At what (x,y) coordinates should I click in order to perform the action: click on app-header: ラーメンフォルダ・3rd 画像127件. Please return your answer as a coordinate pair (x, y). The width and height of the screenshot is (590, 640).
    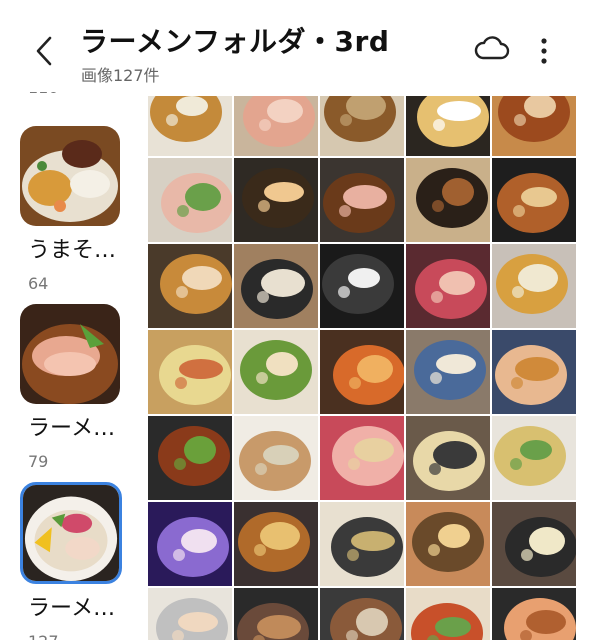
    Looking at the image, I should click on (295, 46).